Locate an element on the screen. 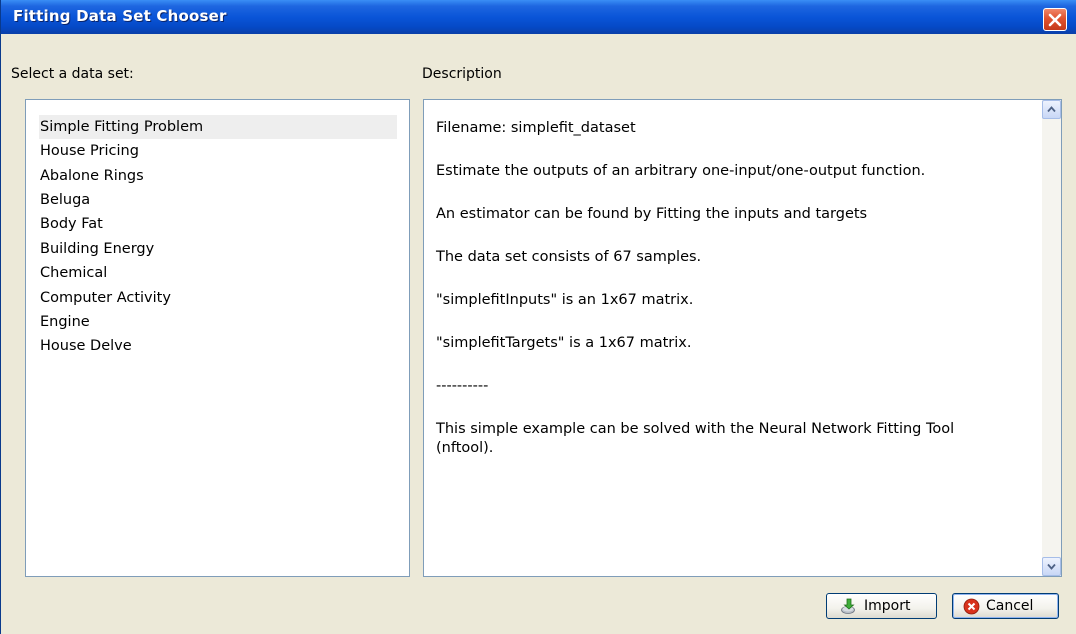 This screenshot has width=1076, height=634. close-icon is located at coordinates (1055, 20).